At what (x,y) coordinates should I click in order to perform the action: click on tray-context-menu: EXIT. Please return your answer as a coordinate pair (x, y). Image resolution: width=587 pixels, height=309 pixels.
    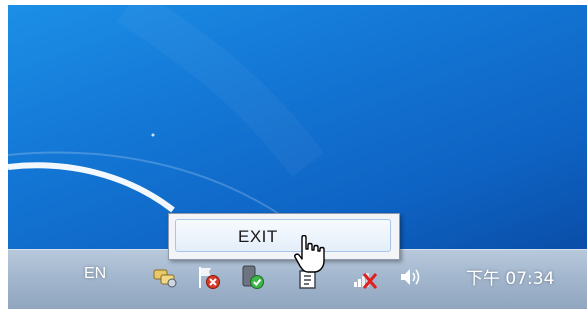
    Looking at the image, I should click on (284, 236).